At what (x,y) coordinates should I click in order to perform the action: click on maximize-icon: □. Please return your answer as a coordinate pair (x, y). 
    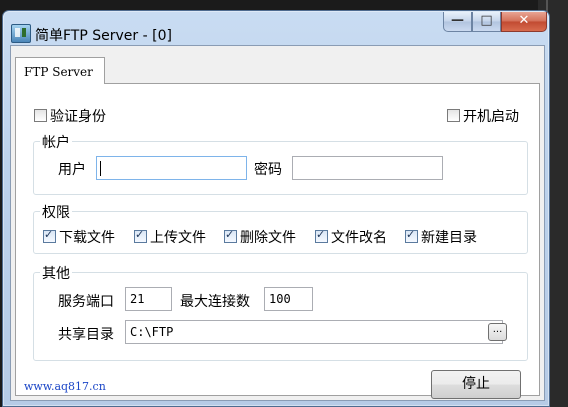
    Looking at the image, I should click on (486, 20).